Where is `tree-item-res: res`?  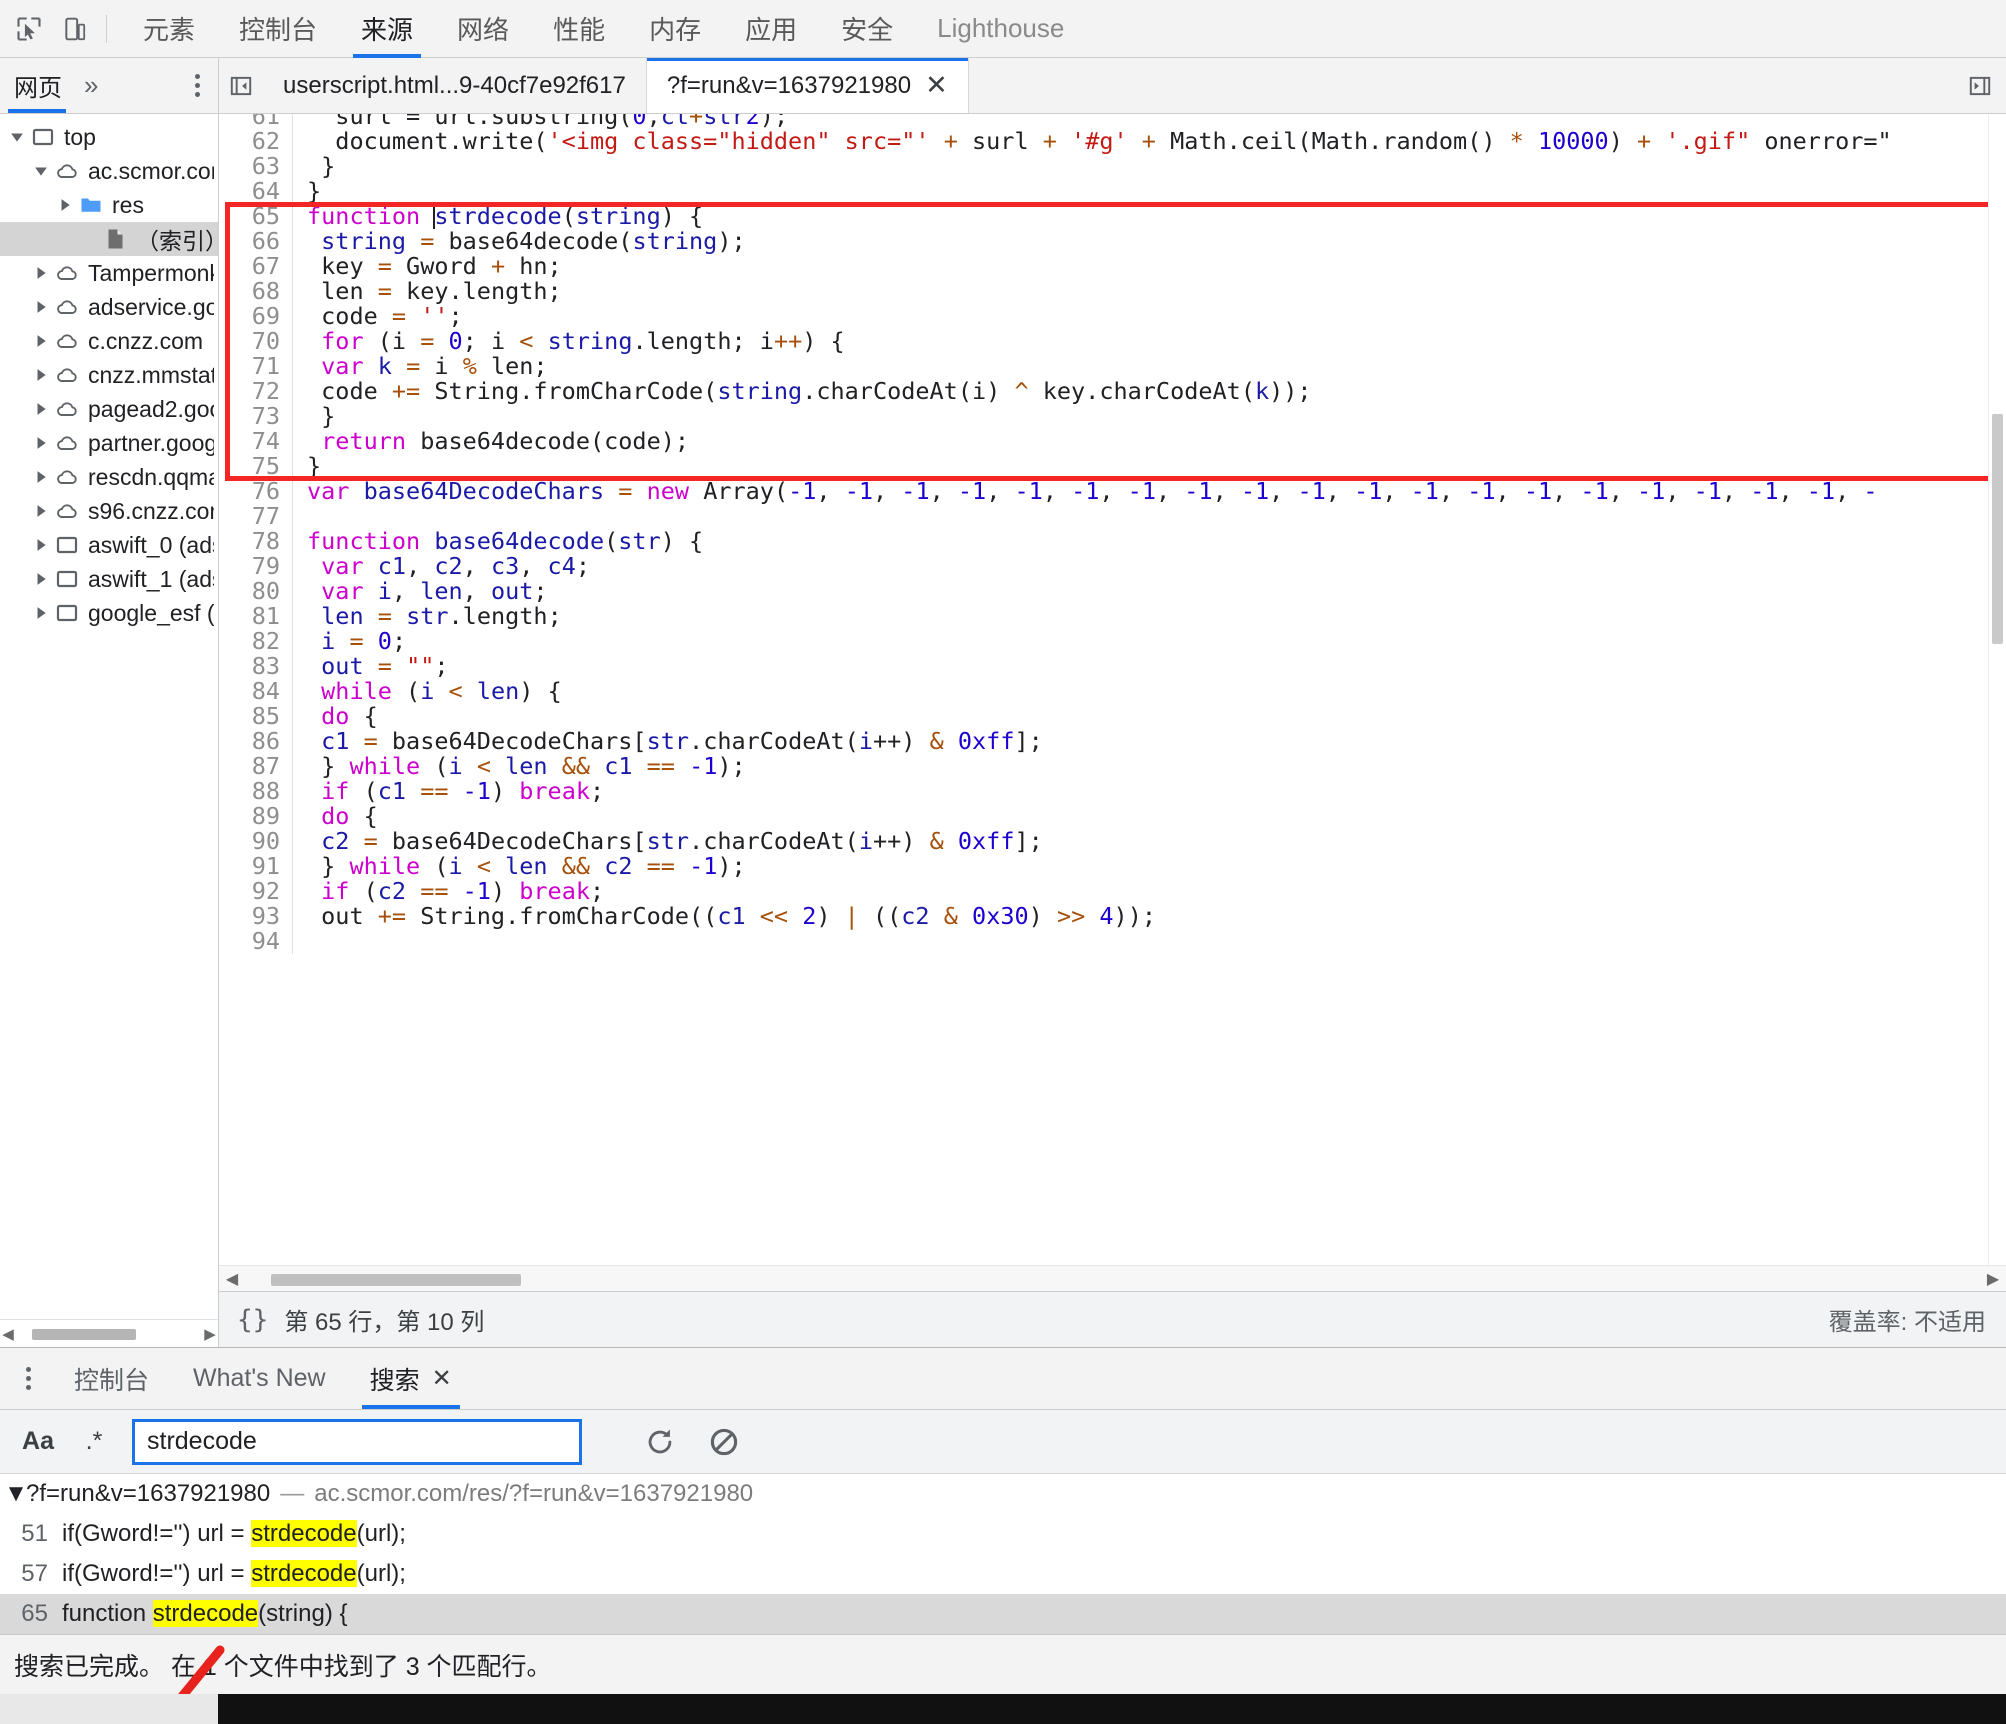 tree-item-res: res is located at coordinates (109, 205).